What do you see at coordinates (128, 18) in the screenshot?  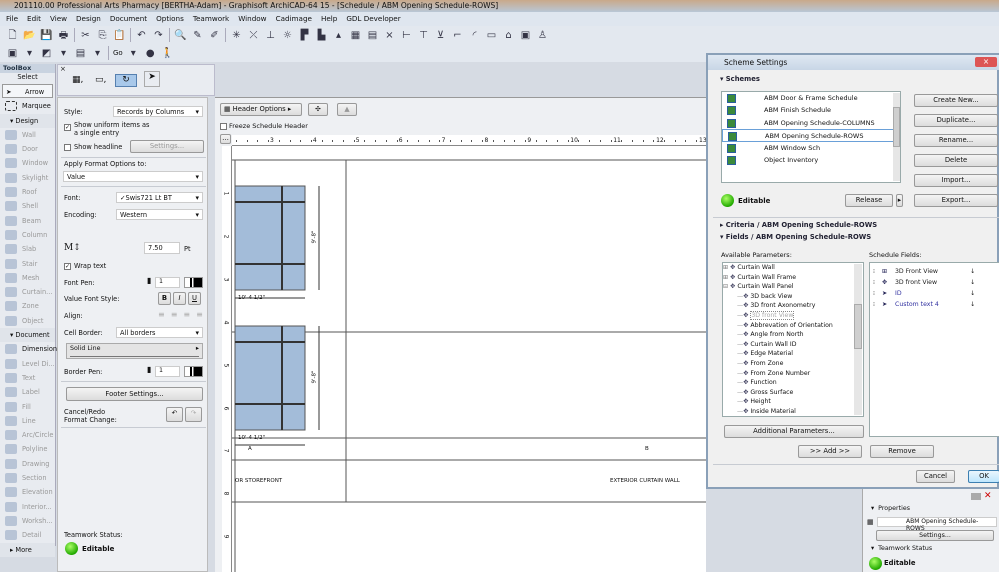 I see `menu-document: Document` at bounding box center [128, 18].